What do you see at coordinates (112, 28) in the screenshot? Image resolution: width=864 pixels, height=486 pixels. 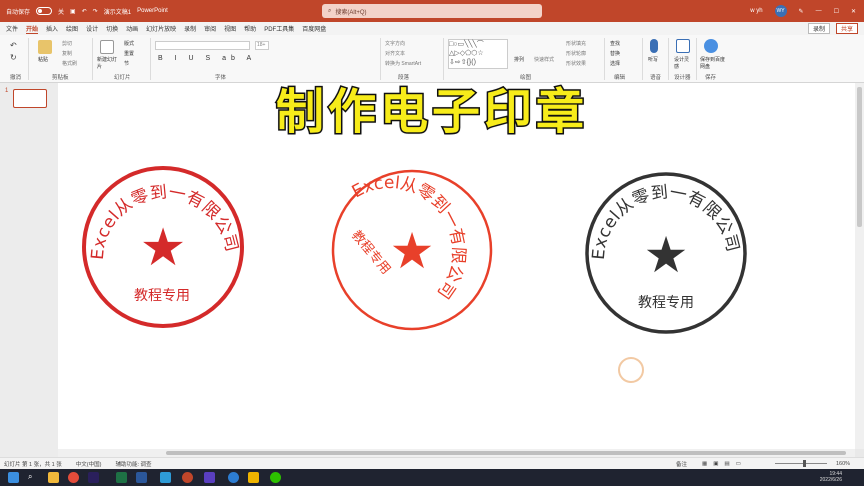 I see `tab-transitions: 切换` at bounding box center [112, 28].